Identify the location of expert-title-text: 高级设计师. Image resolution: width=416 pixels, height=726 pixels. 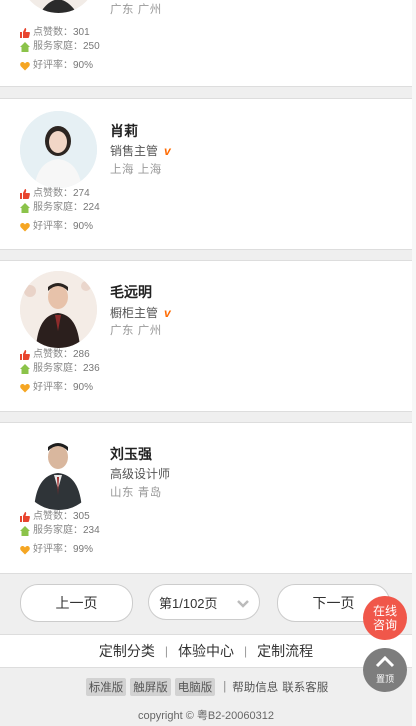
(140, 474).